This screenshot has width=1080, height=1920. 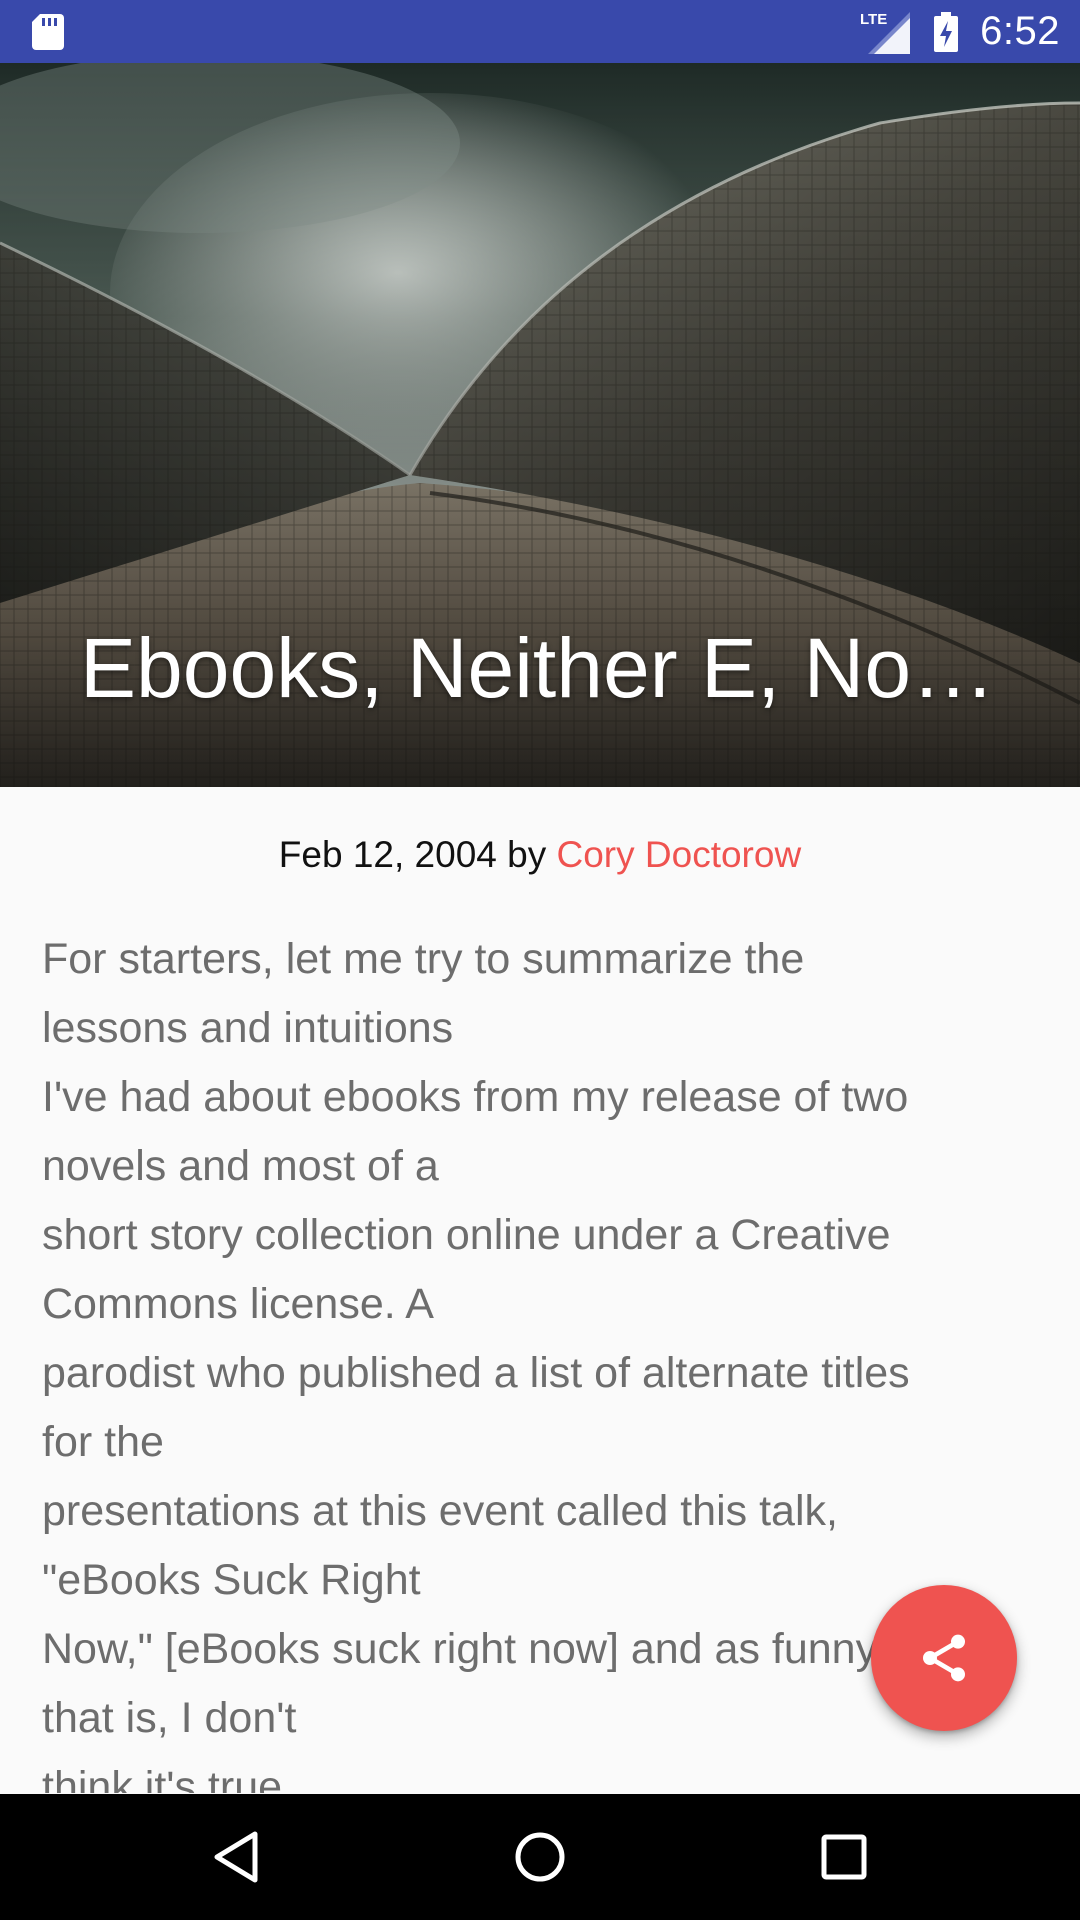 I want to click on article-title: Ebooks, Neither E, Nor Books, so click(x=540, y=668).